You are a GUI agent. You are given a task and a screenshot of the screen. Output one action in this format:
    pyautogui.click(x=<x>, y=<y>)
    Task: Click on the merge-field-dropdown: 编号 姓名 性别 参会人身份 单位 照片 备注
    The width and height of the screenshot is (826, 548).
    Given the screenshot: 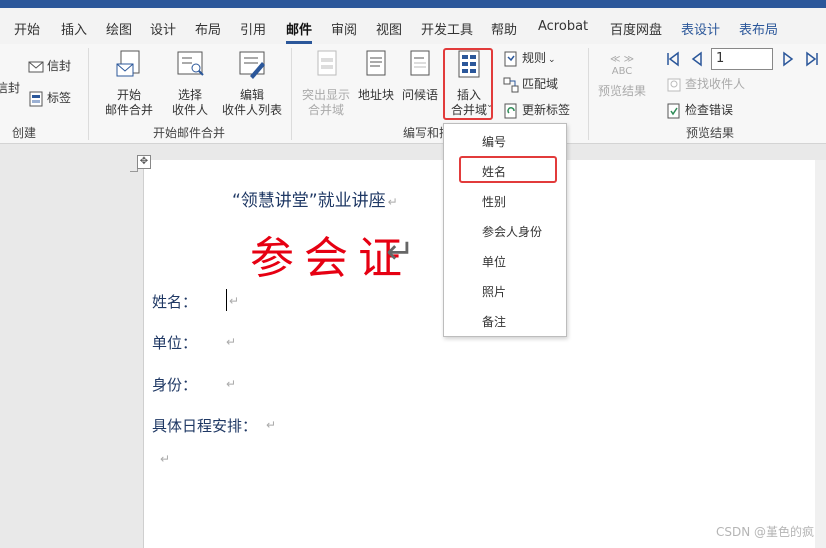 What is the action you would take?
    pyautogui.click(x=505, y=230)
    